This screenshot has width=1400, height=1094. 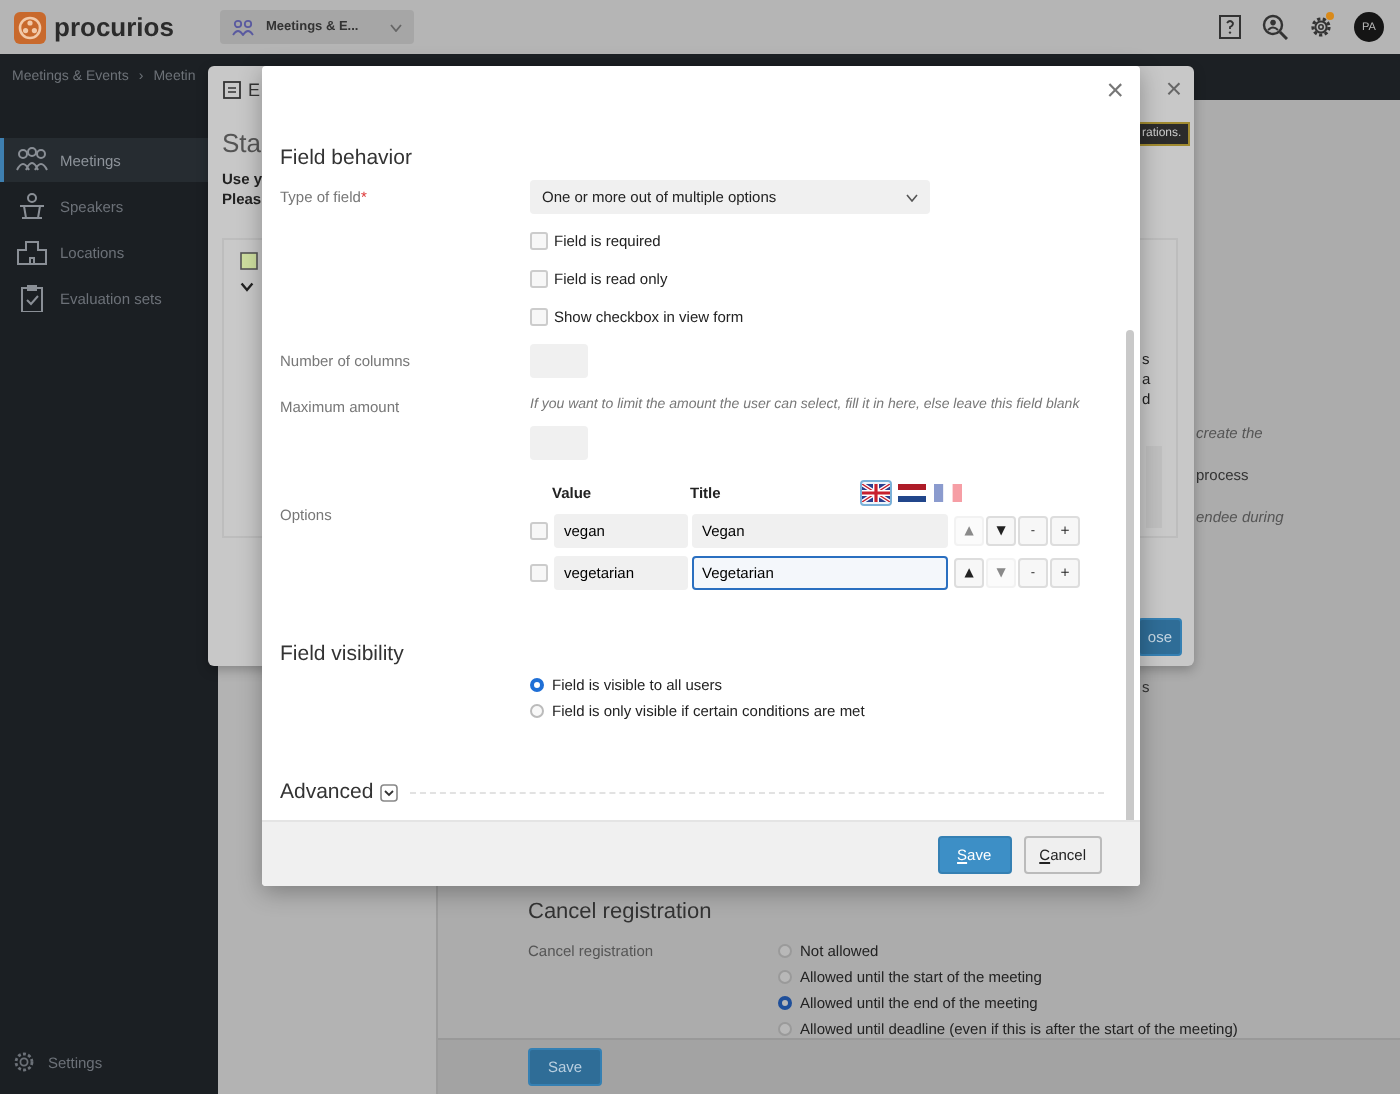 I want to click on uk-flag-icon, so click(x=876, y=492).